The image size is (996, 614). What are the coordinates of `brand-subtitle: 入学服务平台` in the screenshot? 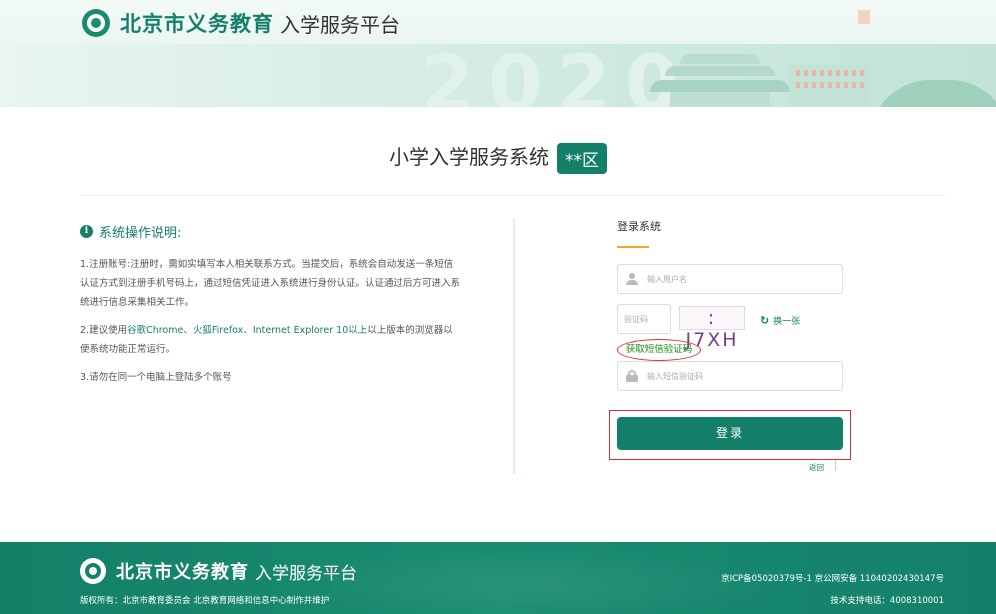 It's located at (340, 24).